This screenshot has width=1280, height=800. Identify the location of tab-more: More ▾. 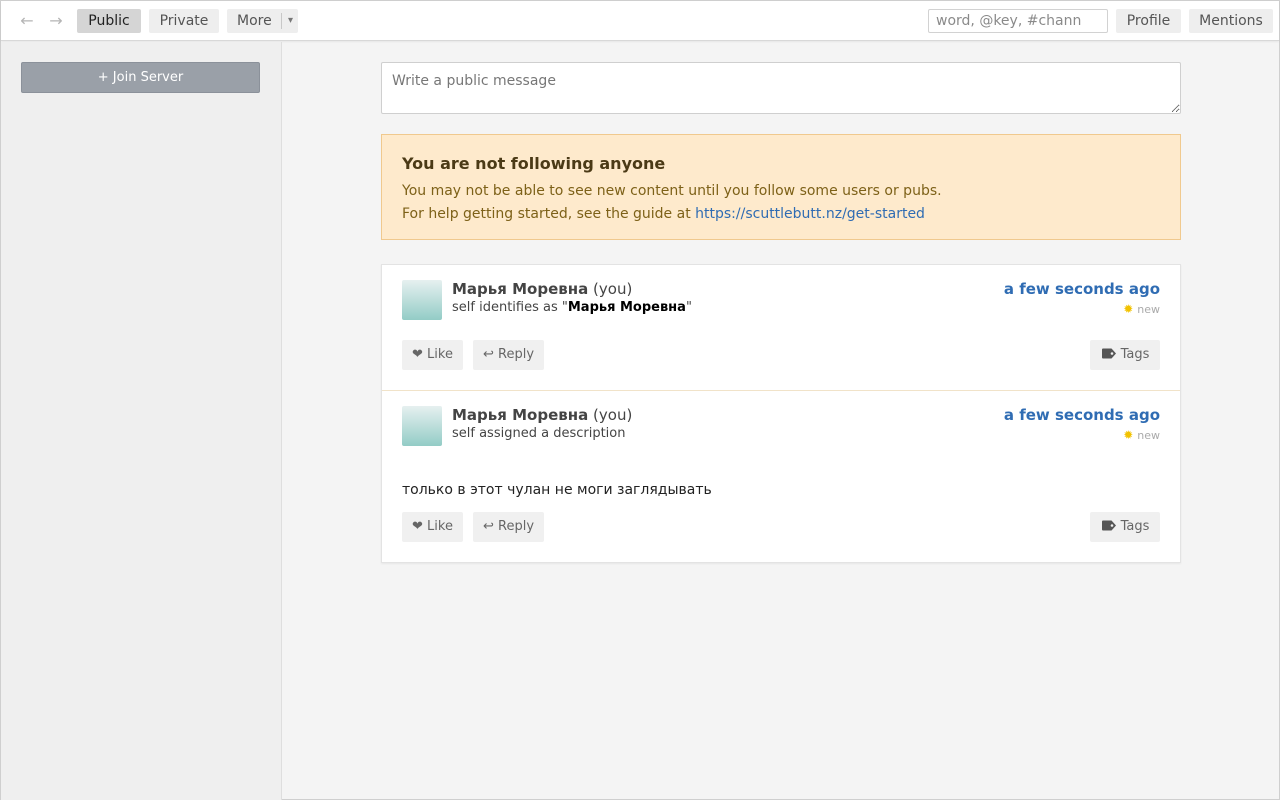
(262, 21).